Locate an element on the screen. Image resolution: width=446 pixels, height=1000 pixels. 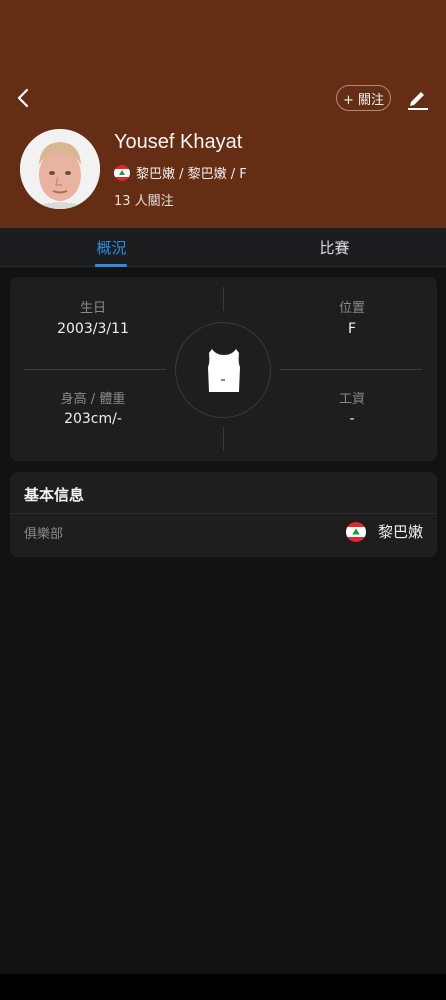
club-label: 俱樂部 is located at coordinates (44, 534).